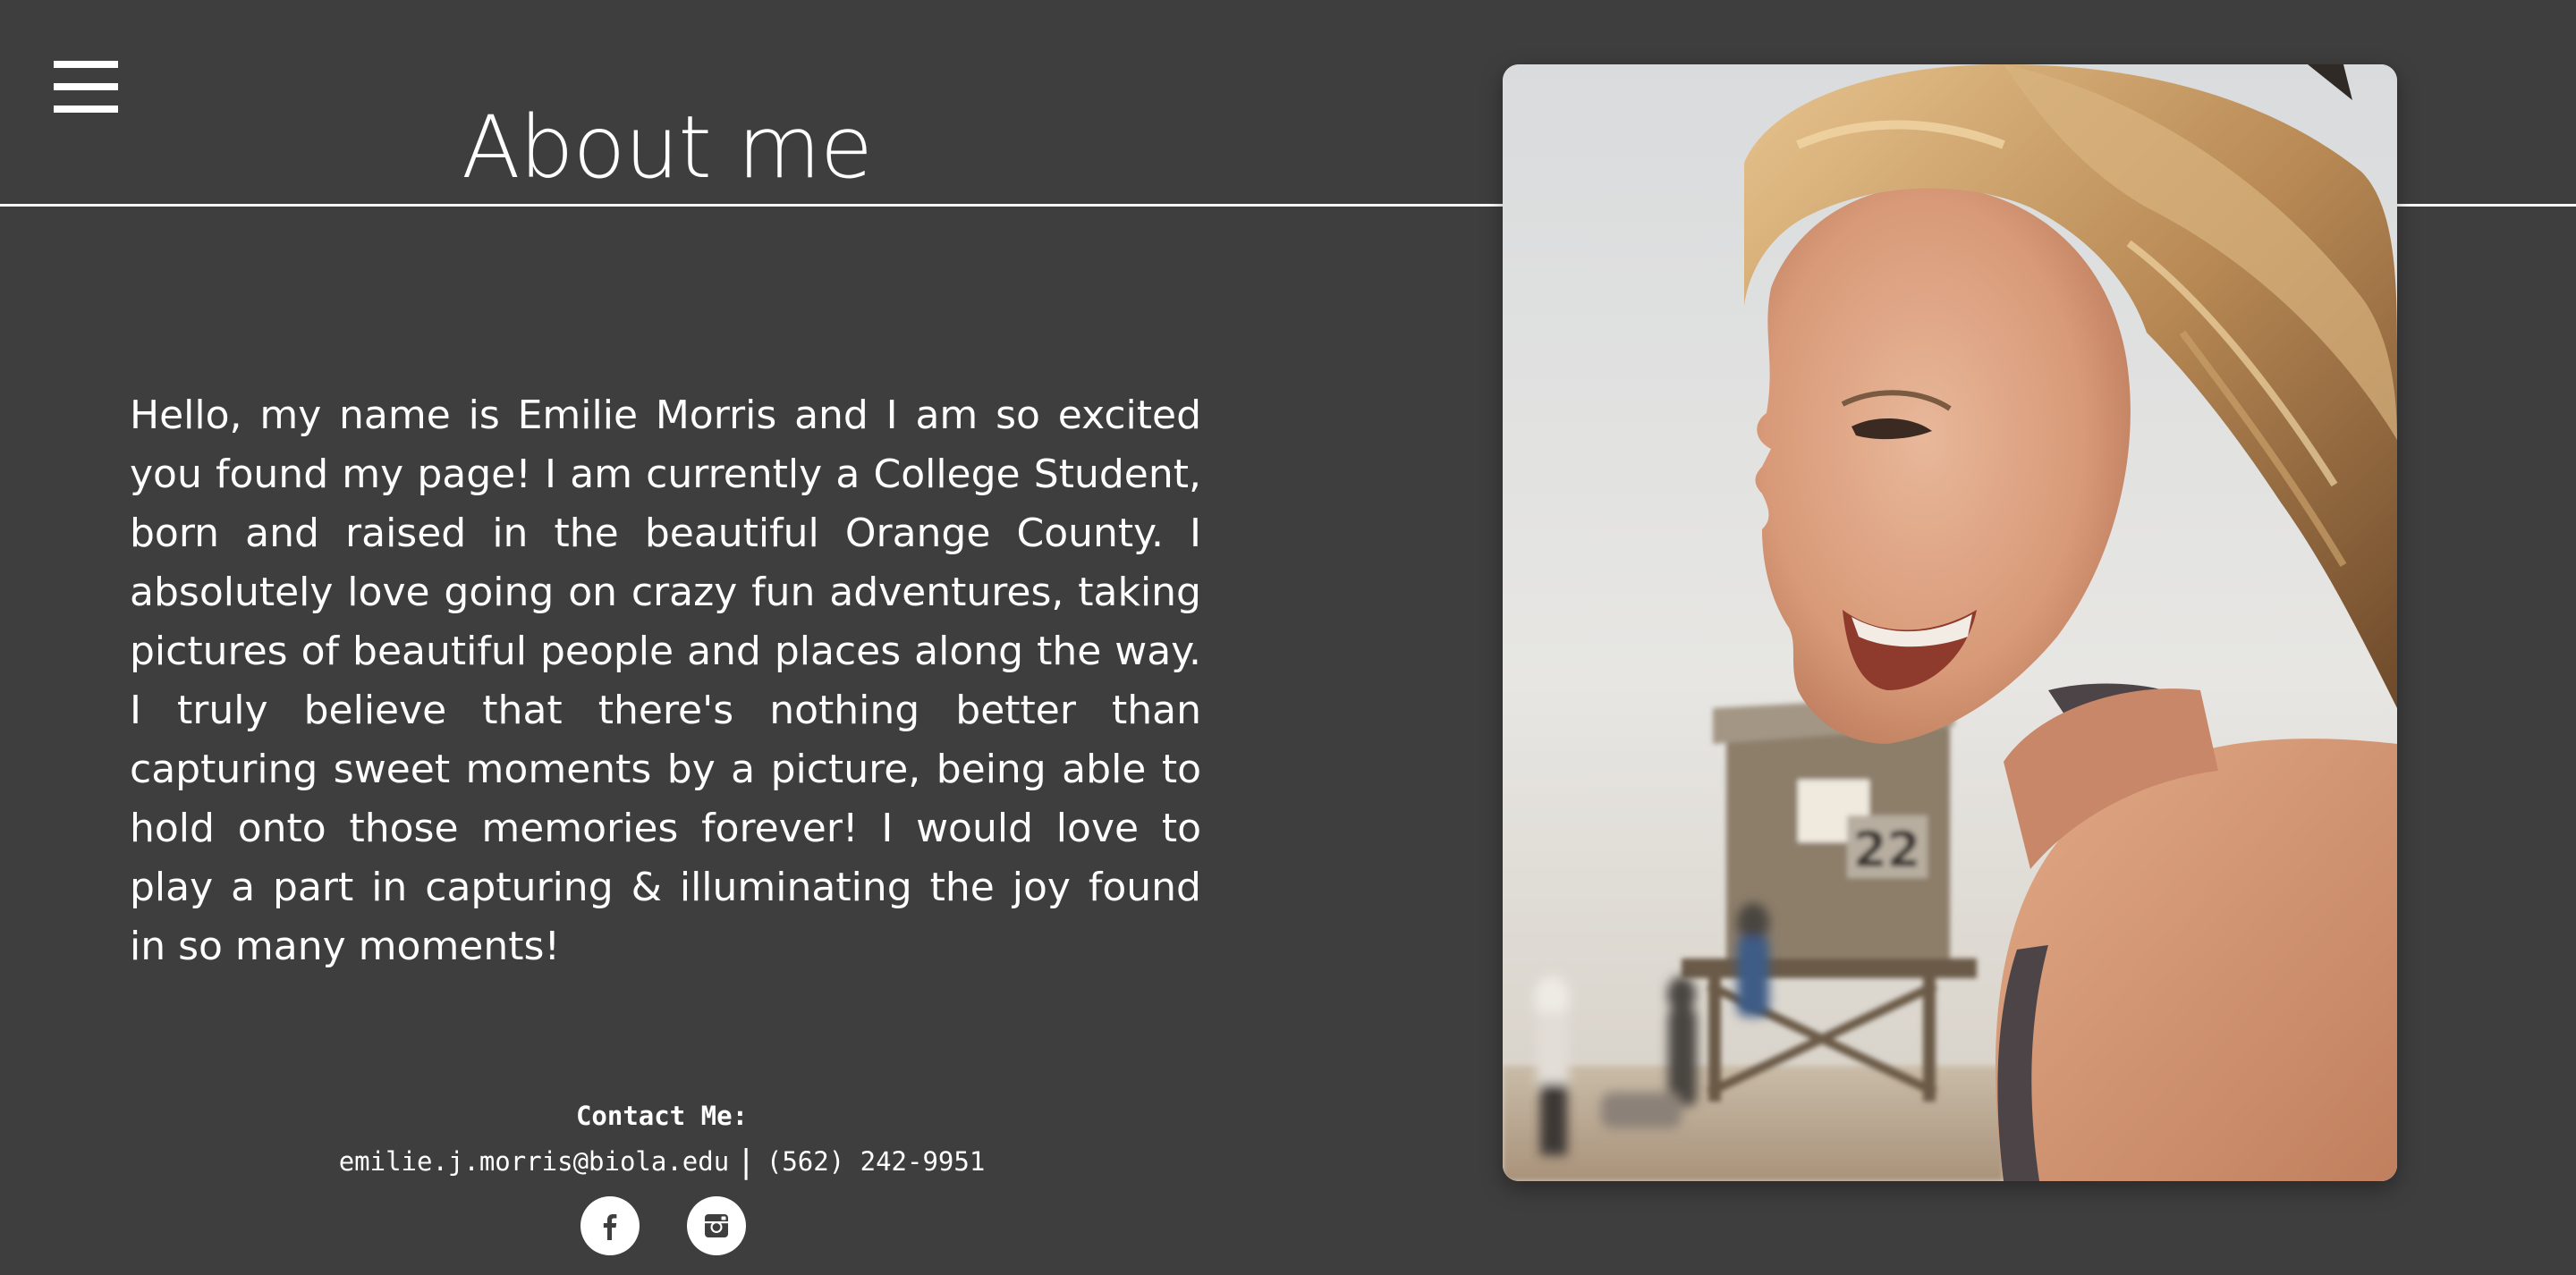 Image resolution: width=2576 pixels, height=1275 pixels. What do you see at coordinates (86, 64) in the screenshot?
I see `menu-bar-top` at bounding box center [86, 64].